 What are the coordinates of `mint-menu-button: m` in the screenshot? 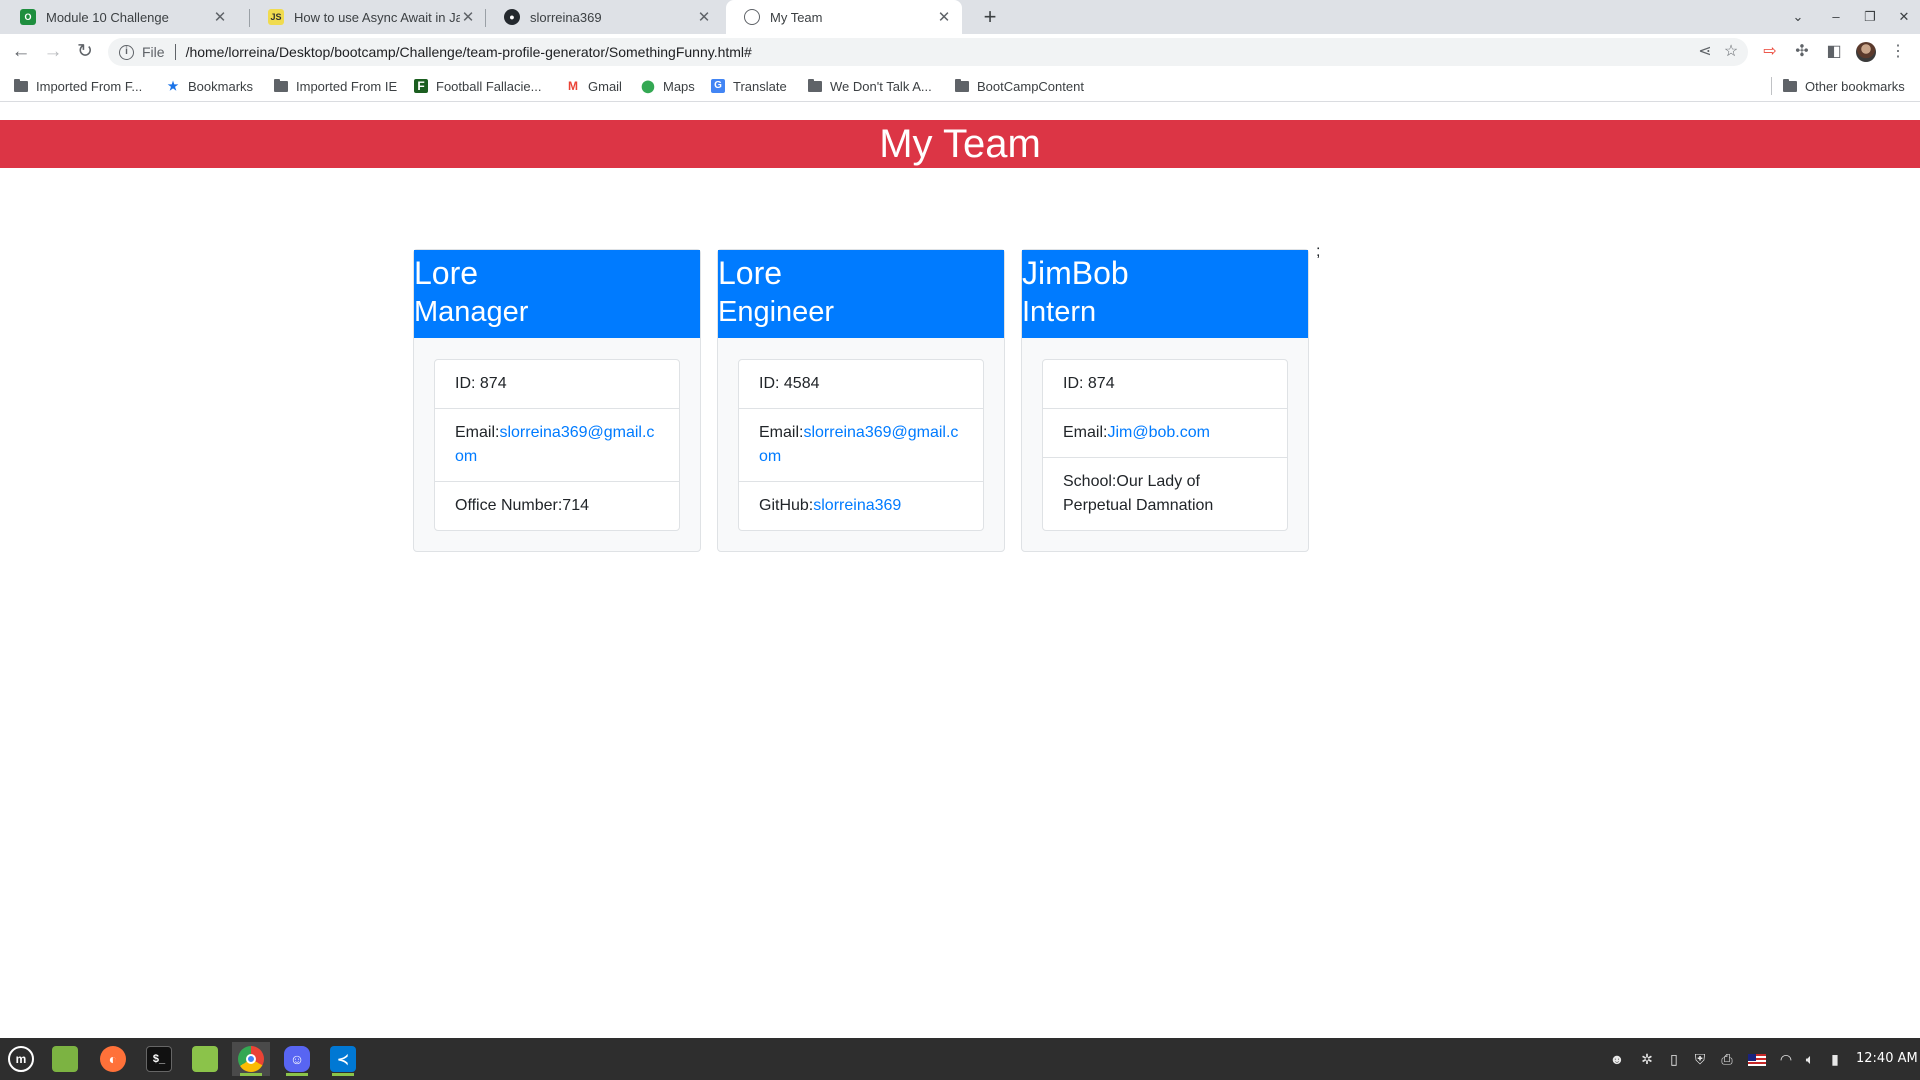 It's located at (21, 1059).